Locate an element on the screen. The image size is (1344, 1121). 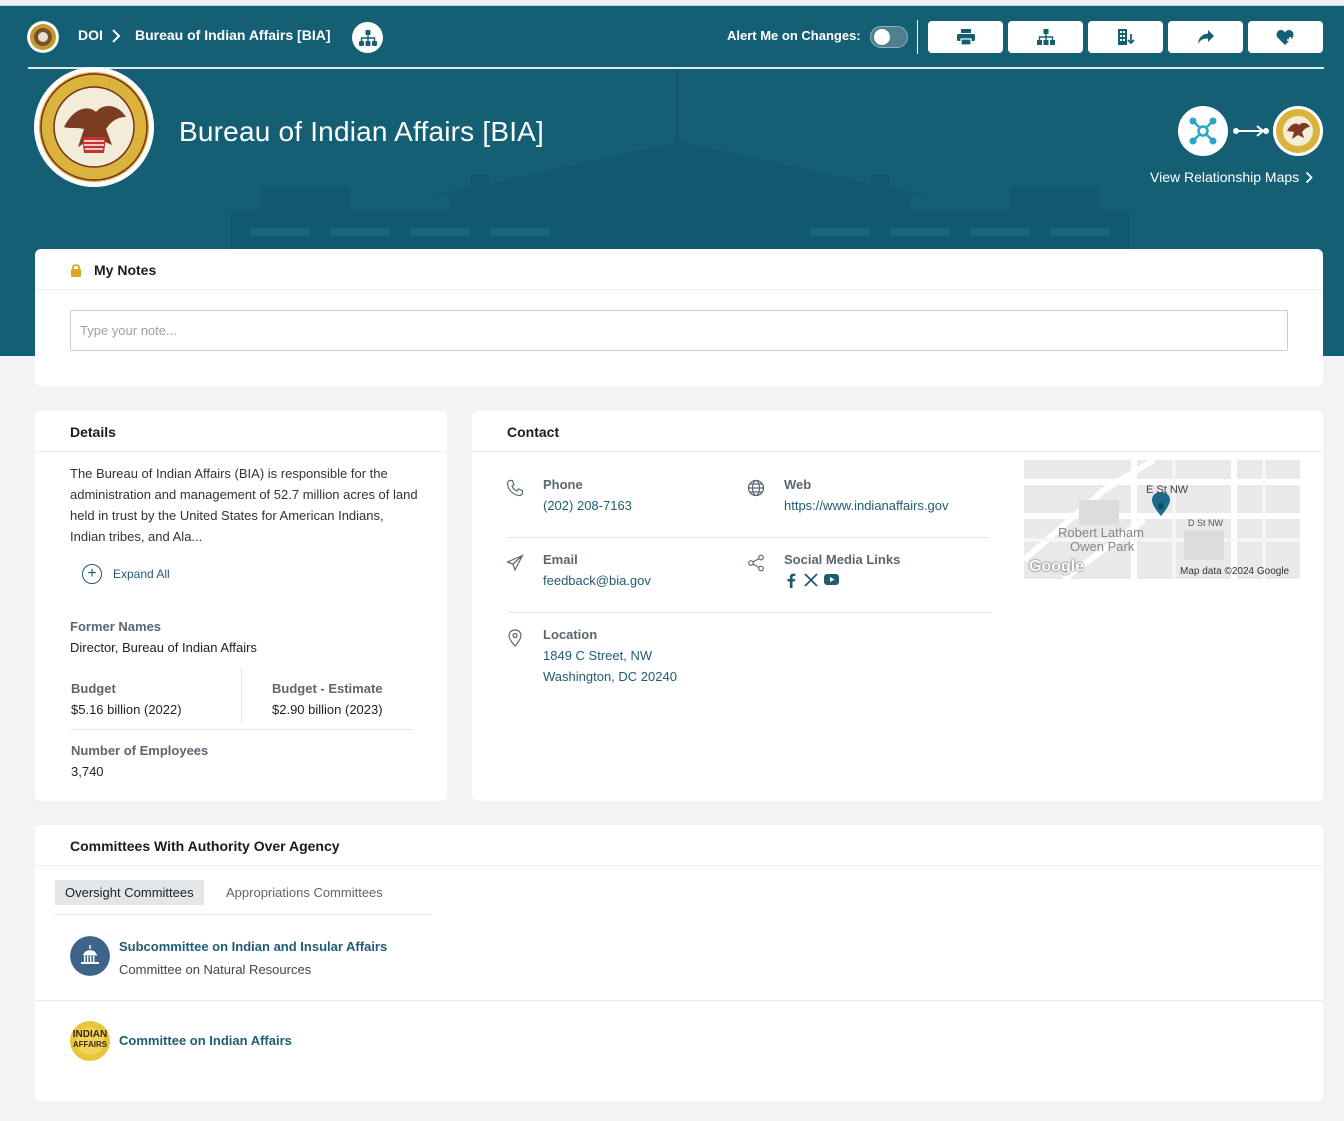
bia-seal-small-logo is located at coordinates (1298, 131).